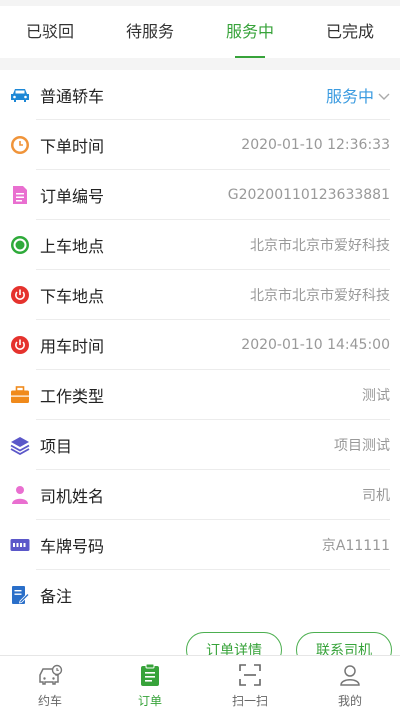 The image size is (400, 711). Describe the element at coordinates (200, 32) in the screenshot. I see `status-tabs: 已驳回 待服务 服务中 已完成` at that location.